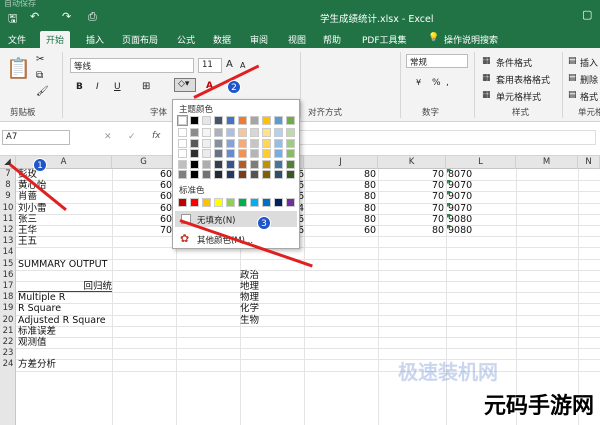 The height and width of the screenshot is (425, 600). What do you see at coordinates (62, 264) in the screenshot?
I see `cell: SUMMARY OUTPUT` at bounding box center [62, 264].